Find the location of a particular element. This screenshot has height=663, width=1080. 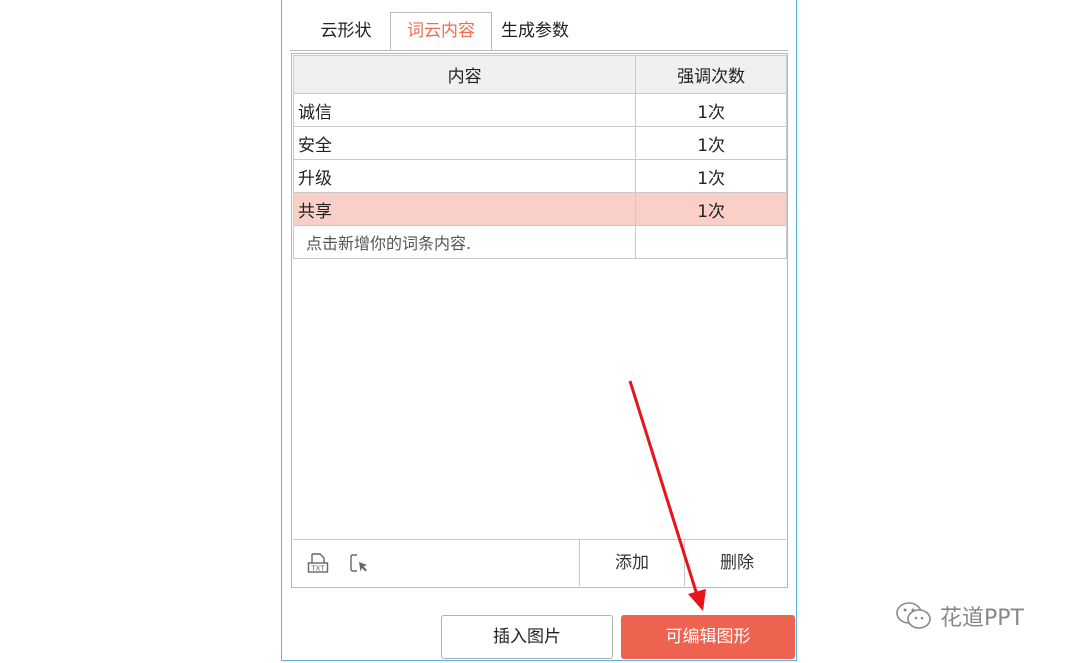

new-entry-row: 点击新增你的词条内容. is located at coordinates (539, 242).